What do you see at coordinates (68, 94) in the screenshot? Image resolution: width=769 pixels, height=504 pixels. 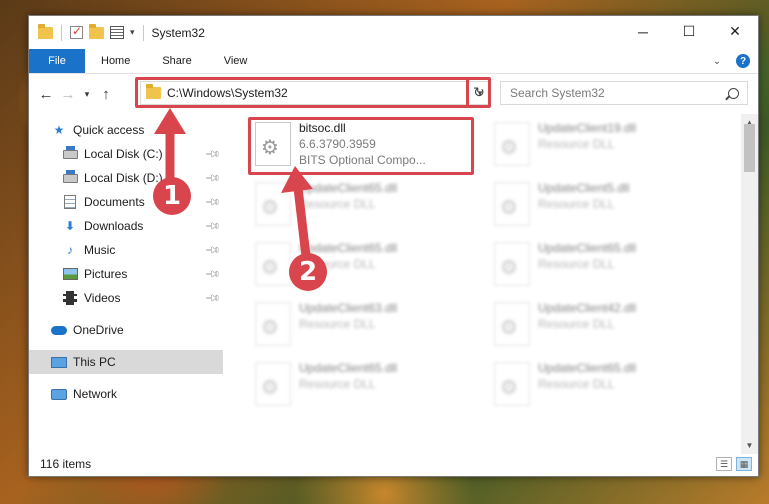 I see `forward-arrow-icon: →` at bounding box center [68, 94].